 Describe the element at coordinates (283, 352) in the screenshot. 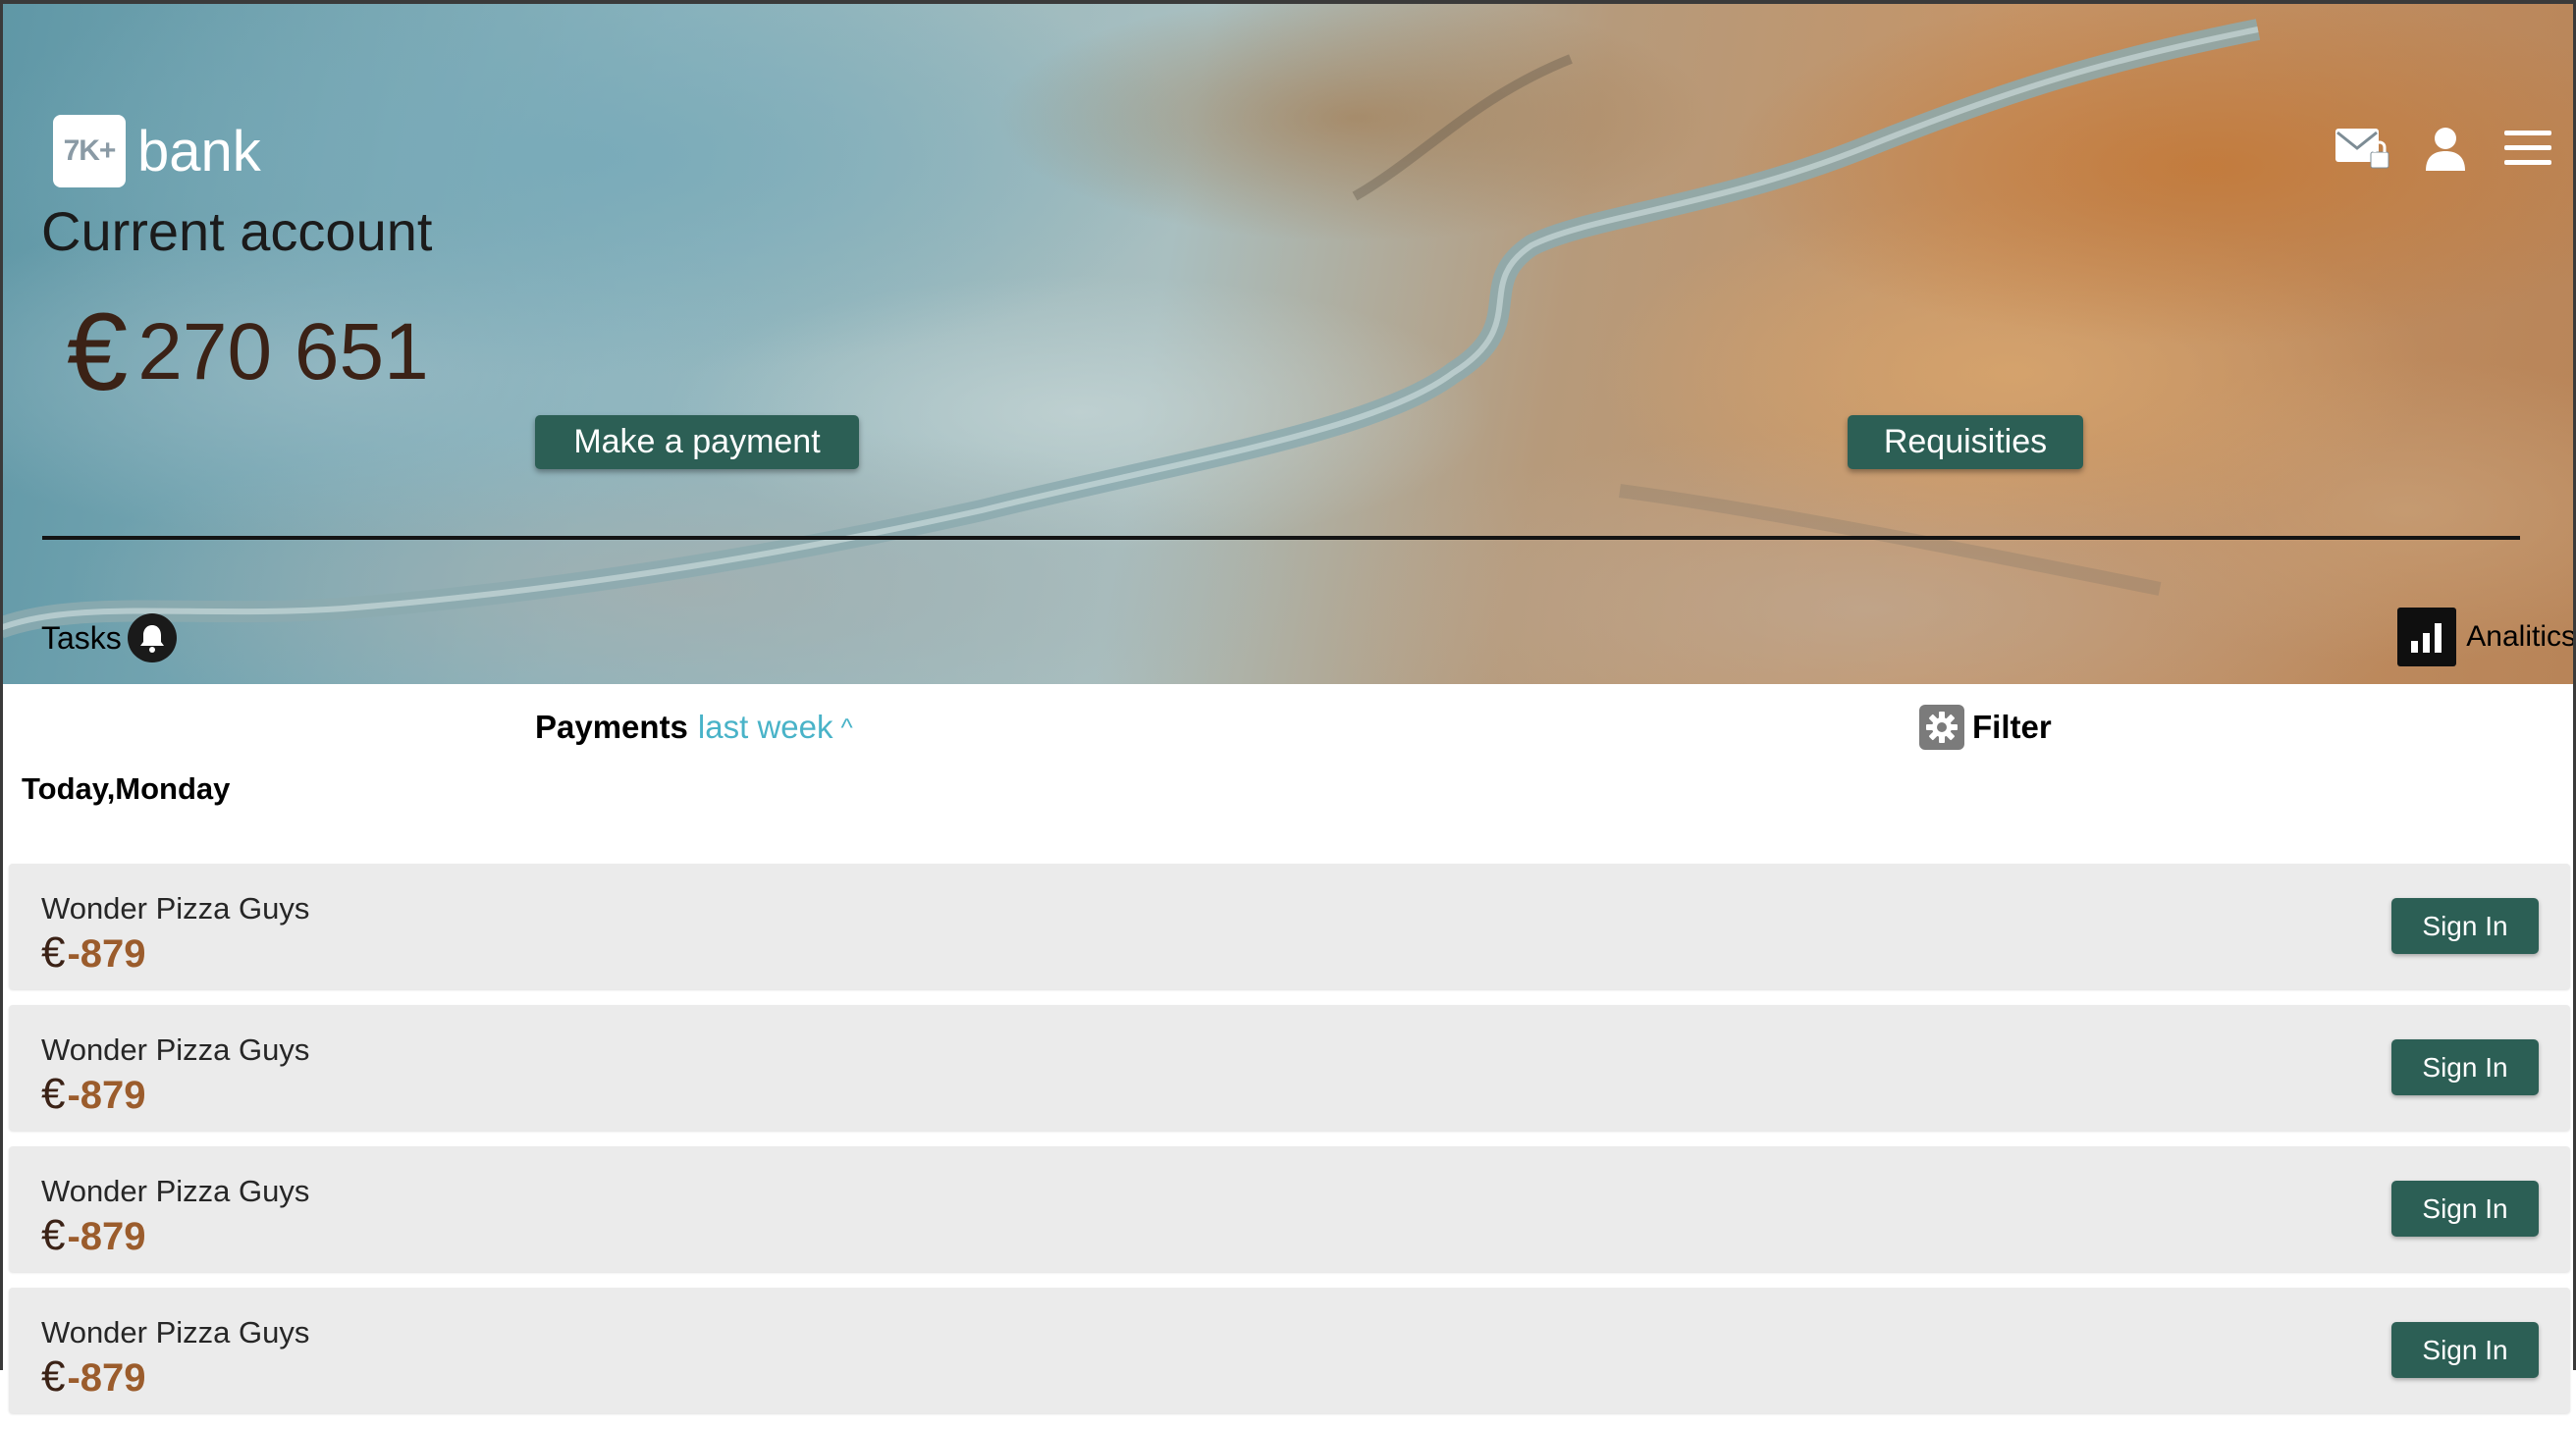

I see `balance-amount: 270 651` at that location.